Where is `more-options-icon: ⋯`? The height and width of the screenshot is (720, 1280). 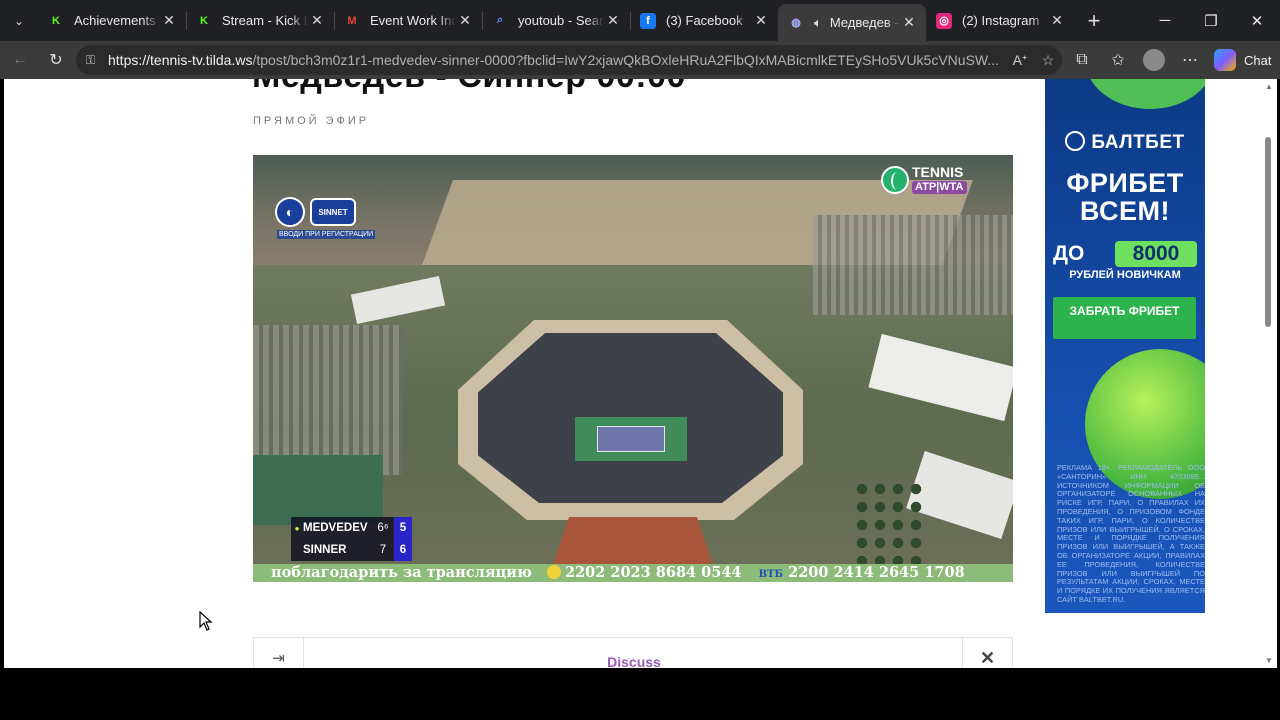 more-options-icon: ⋯ is located at coordinates (1190, 60).